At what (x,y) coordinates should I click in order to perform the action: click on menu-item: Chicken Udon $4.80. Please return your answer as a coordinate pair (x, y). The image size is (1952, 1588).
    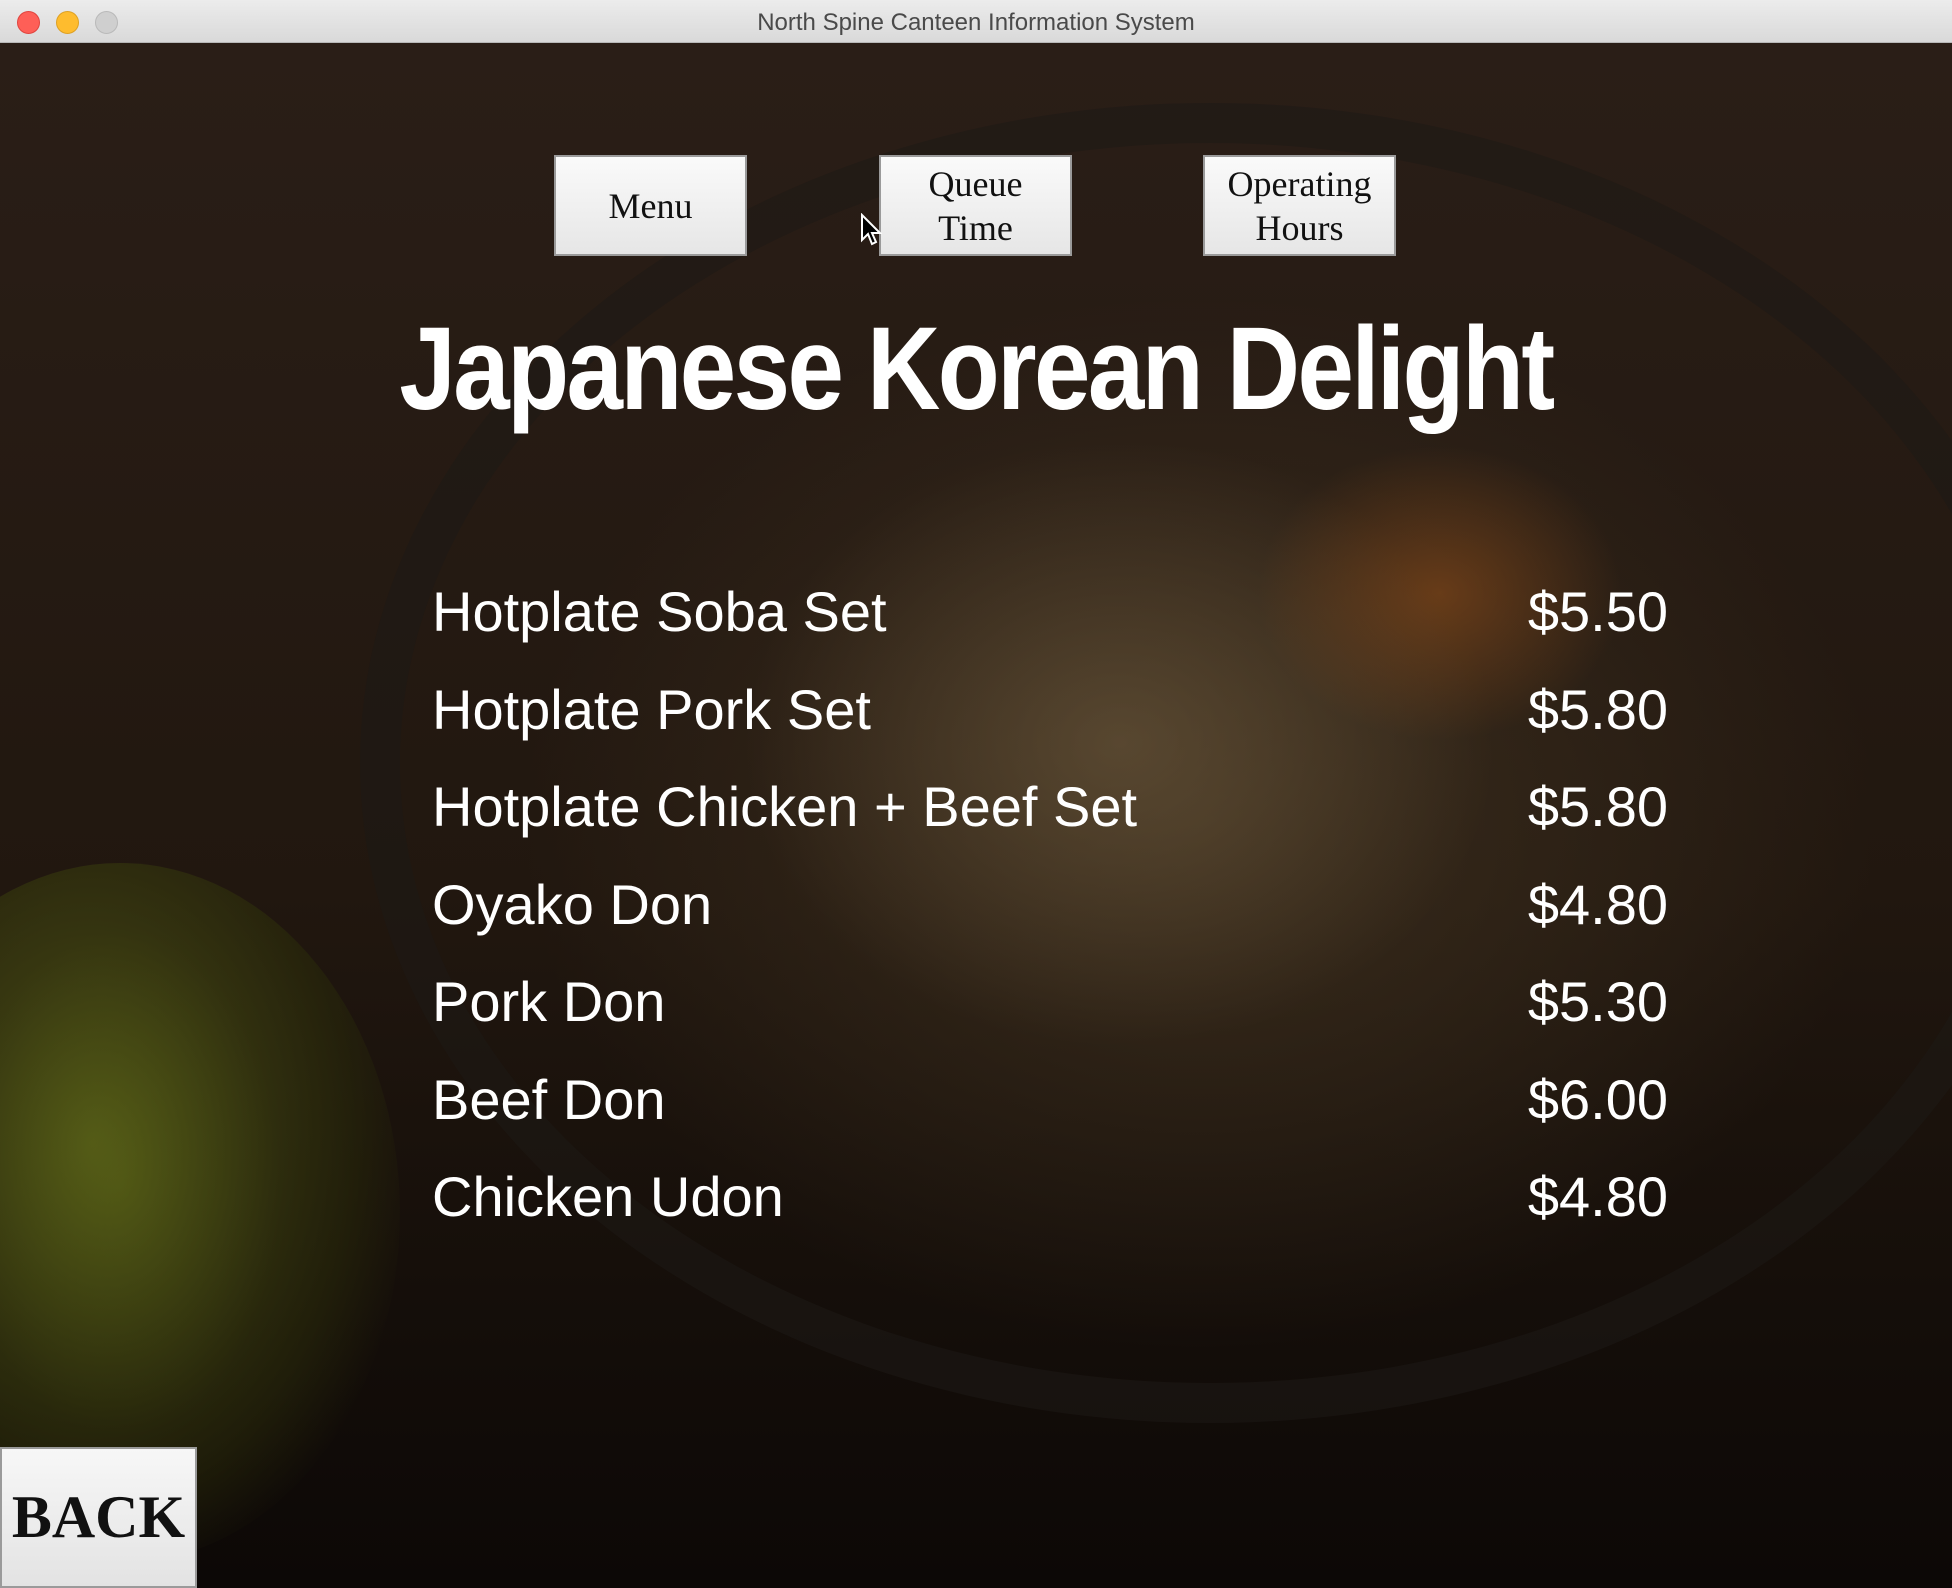
    Looking at the image, I should click on (1050, 1197).